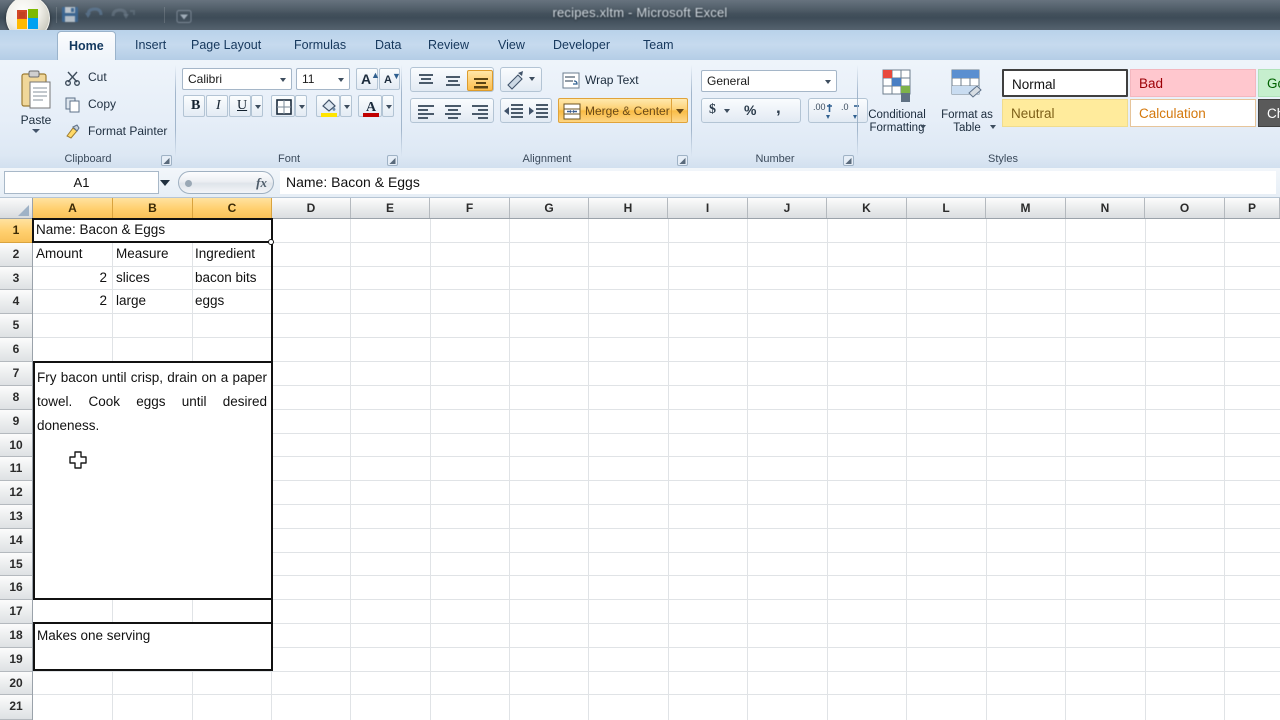  What do you see at coordinates (993, 127) in the screenshot?
I see `format-as-table-dropdown` at bounding box center [993, 127].